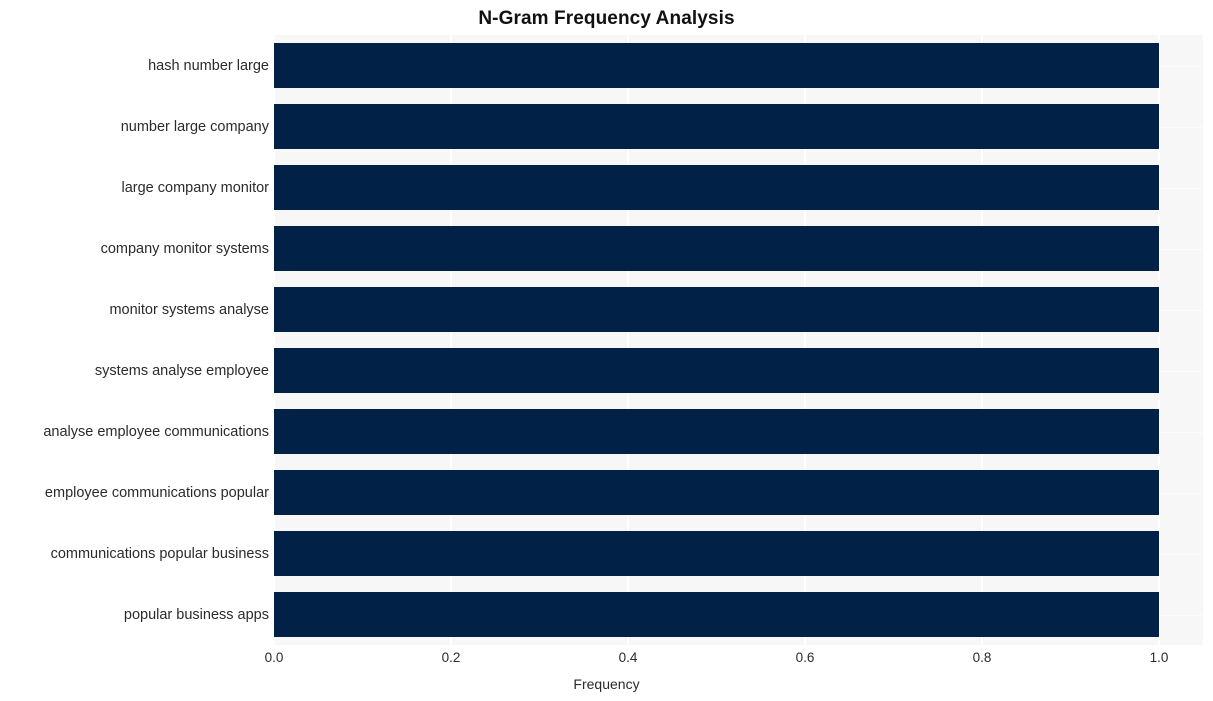  I want to click on y-axis-label: company monitor systems, so click(184, 248).